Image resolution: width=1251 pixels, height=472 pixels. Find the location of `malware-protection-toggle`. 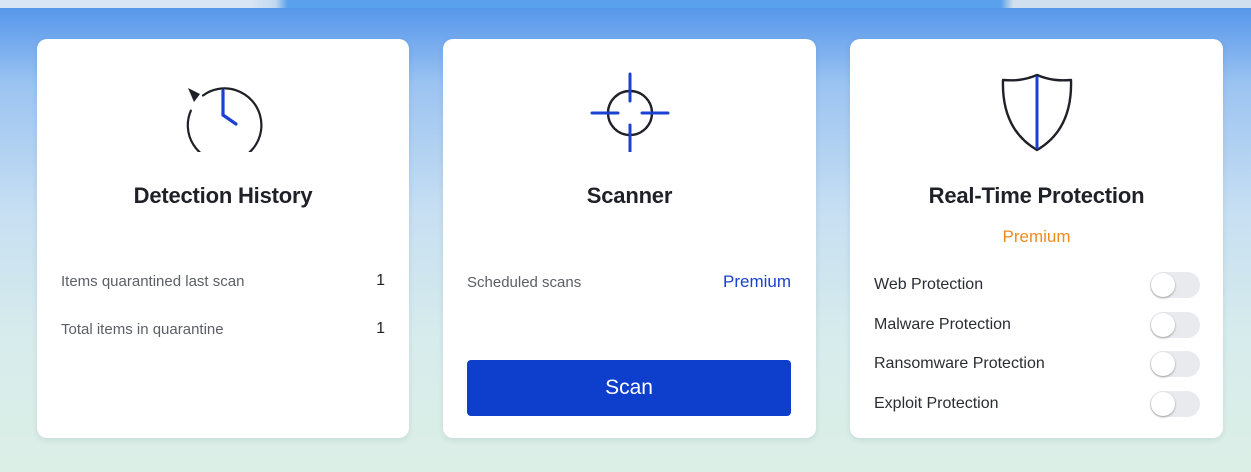

malware-protection-toggle is located at coordinates (1175, 325).